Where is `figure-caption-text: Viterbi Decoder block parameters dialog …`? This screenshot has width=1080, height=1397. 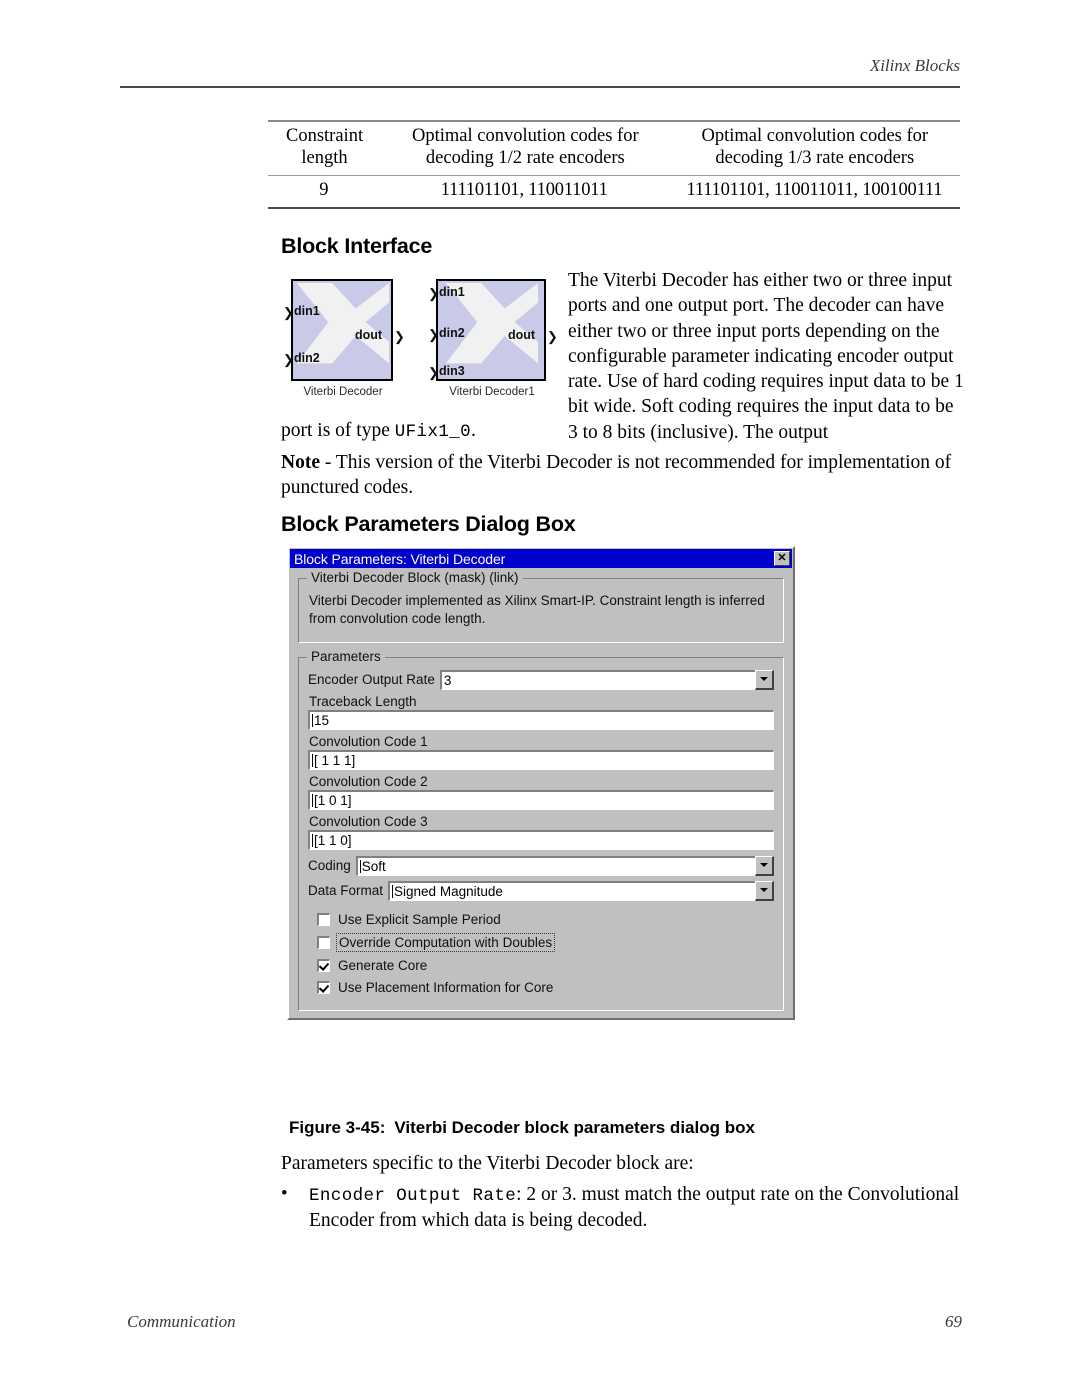
figure-caption-text: Viterbi Decoder block parameters dialog … is located at coordinates (574, 1127).